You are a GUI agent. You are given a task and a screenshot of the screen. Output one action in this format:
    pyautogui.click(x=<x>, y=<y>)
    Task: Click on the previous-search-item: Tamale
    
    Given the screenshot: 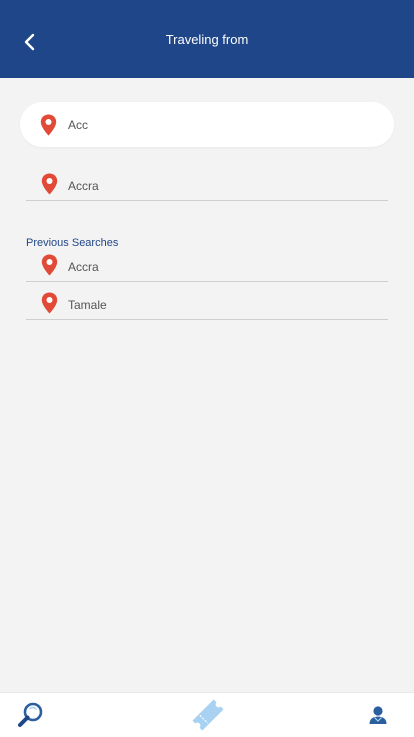 What is the action you would take?
    pyautogui.click(x=207, y=304)
    